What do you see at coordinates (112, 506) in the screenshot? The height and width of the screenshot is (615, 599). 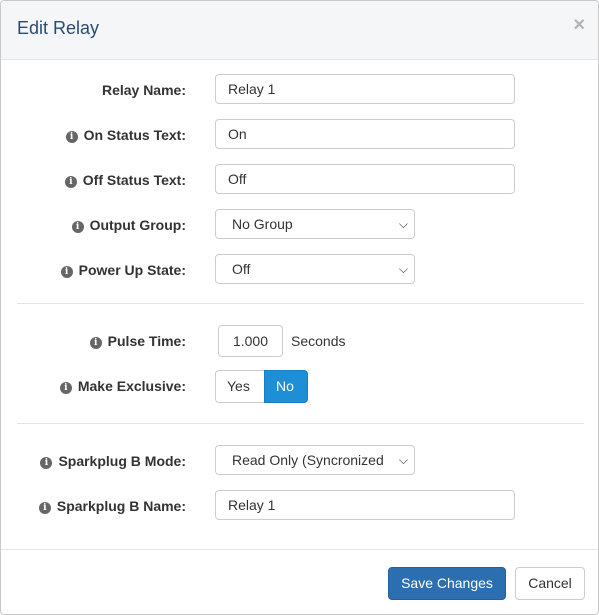 I see `sparkplug-name-label: i Sparkplug B Name:` at bounding box center [112, 506].